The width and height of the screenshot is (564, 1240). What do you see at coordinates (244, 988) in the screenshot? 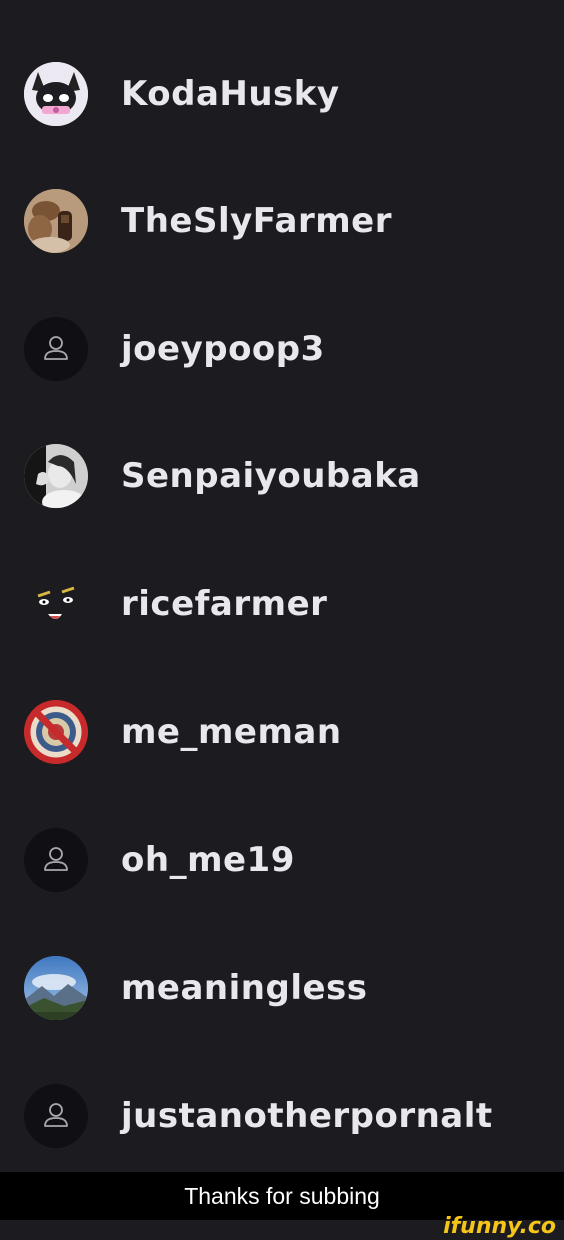
I see `username: meaningless` at bounding box center [244, 988].